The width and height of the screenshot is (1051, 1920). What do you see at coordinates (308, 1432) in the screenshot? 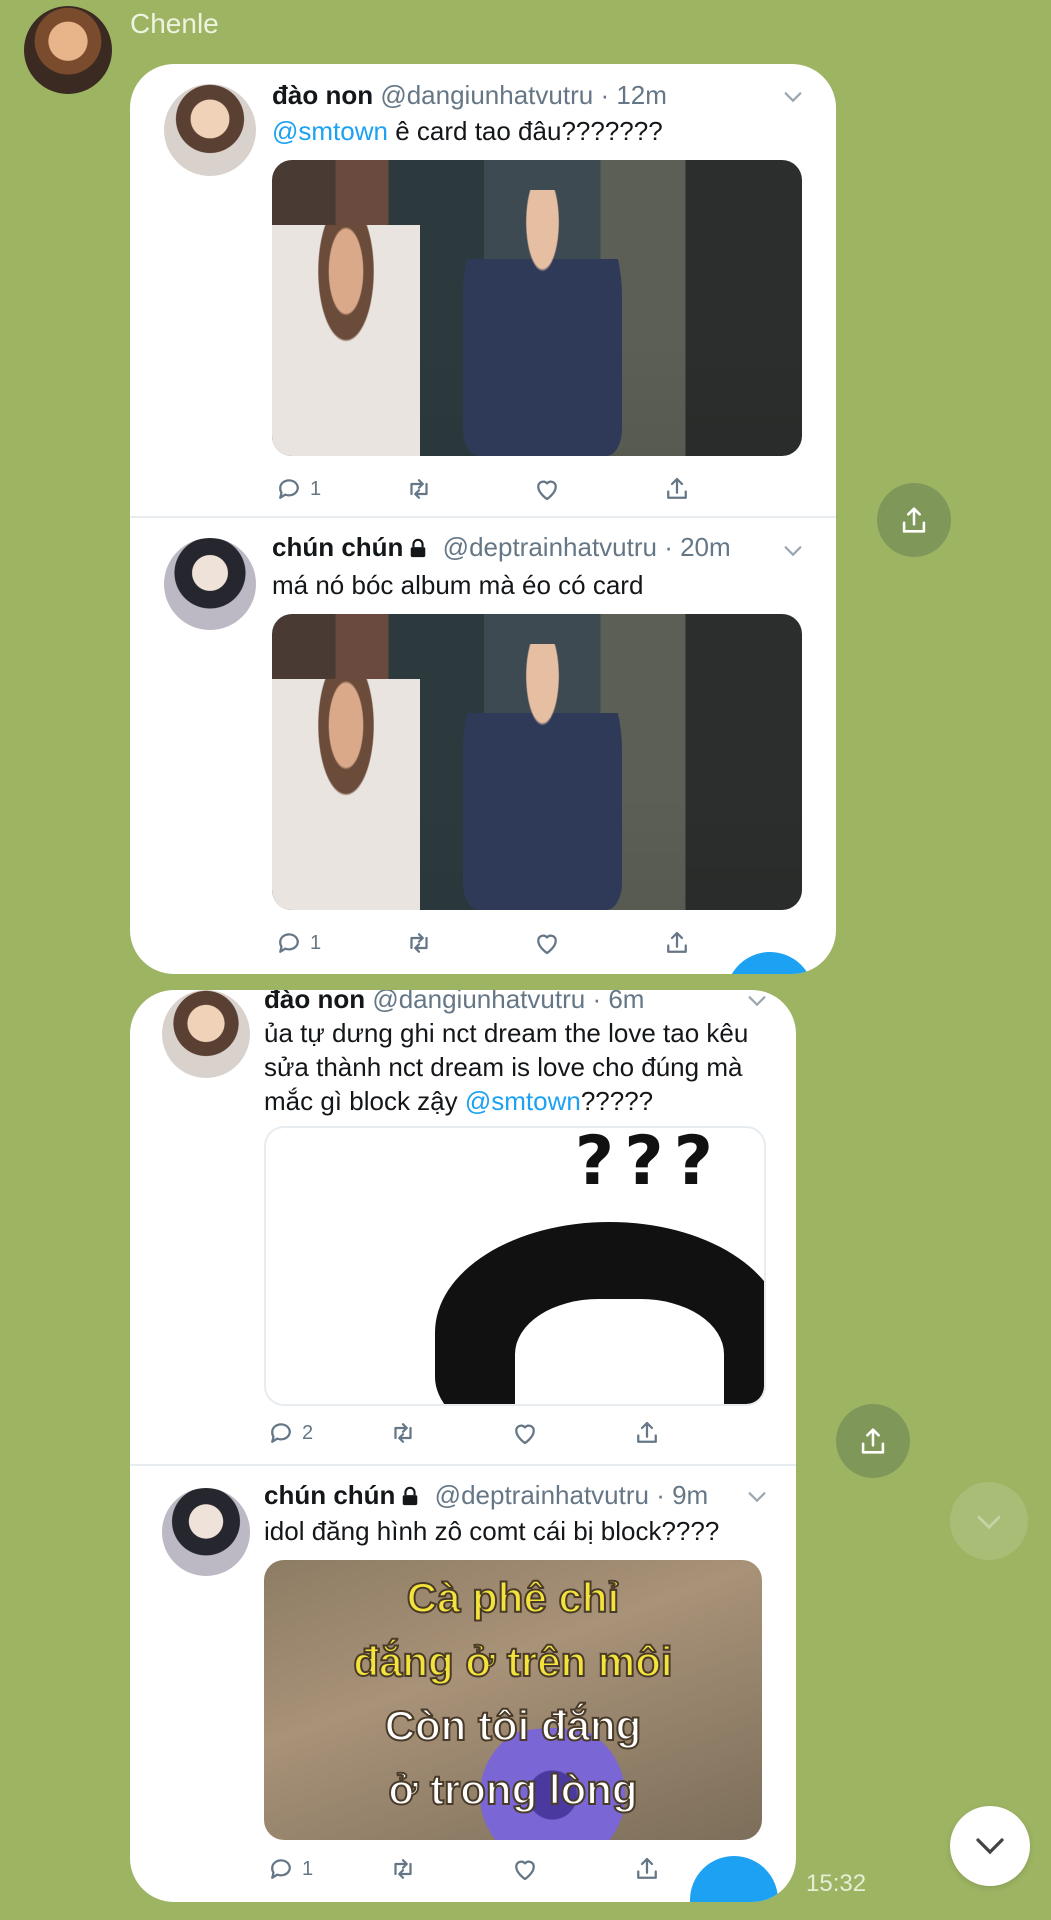
I see `reply-count: 2` at bounding box center [308, 1432].